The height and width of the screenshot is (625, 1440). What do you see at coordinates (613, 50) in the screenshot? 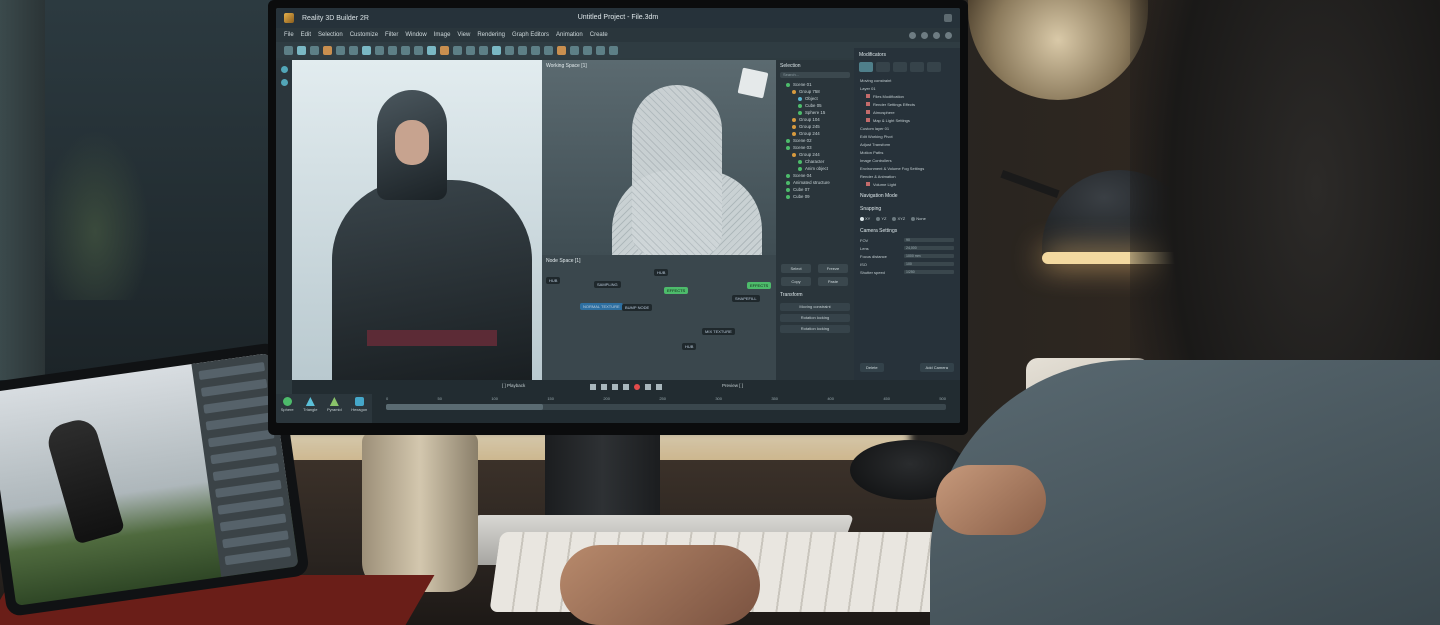
I see `path-tool-icon` at bounding box center [613, 50].